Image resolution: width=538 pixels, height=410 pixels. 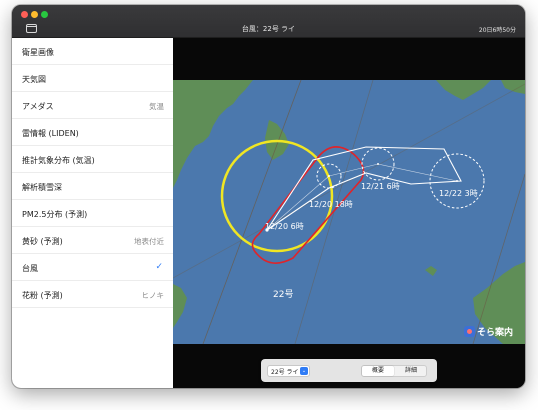 What do you see at coordinates (34, 79) in the screenshot?
I see `sidebar-item-label: 天気図` at bounding box center [34, 79].